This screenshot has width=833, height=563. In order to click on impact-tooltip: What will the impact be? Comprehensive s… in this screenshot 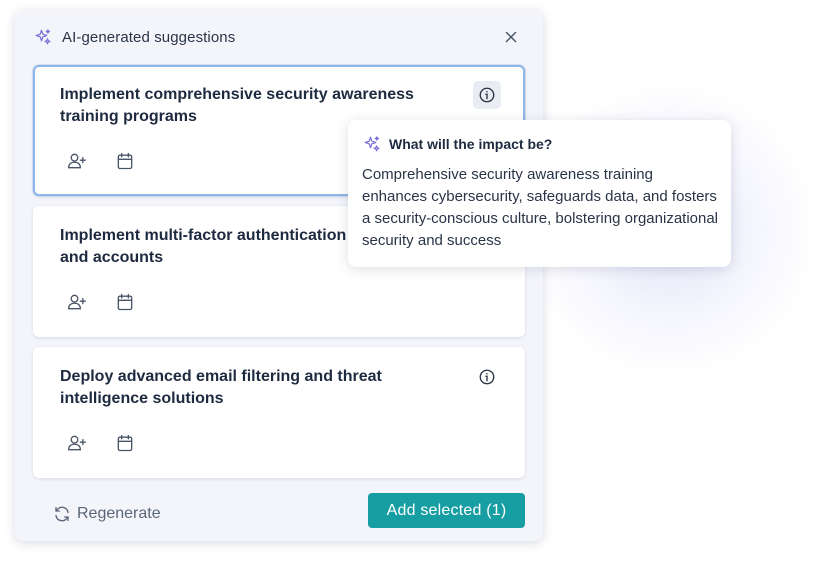, I will do `click(539, 193)`.